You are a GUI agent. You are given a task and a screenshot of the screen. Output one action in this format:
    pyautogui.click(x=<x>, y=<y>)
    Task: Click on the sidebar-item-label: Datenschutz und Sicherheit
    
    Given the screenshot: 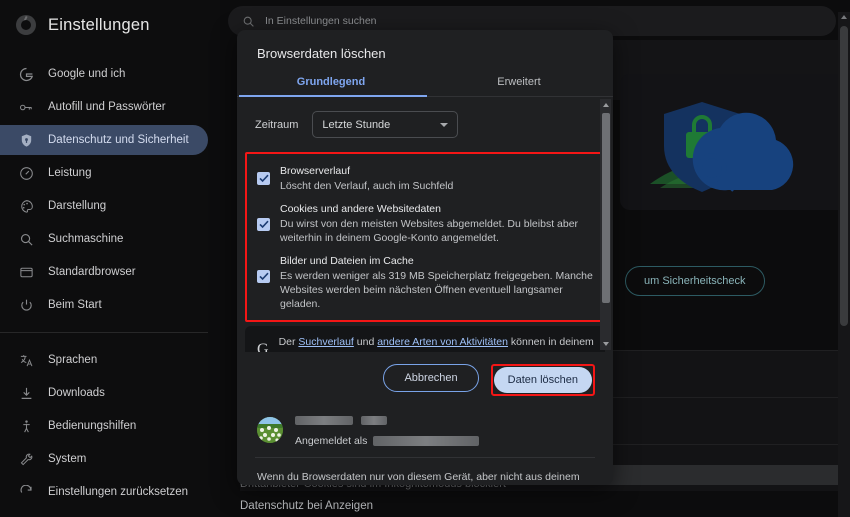 What is the action you would take?
    pyautogui.click(x=118, y=140)
    